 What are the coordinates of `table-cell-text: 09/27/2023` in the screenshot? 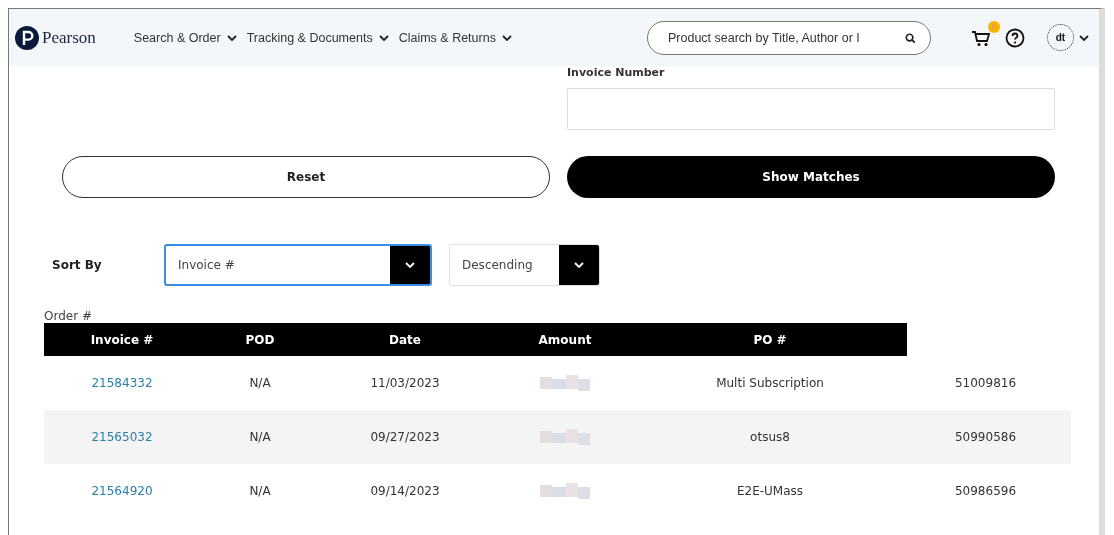 It's located at (405, 437).